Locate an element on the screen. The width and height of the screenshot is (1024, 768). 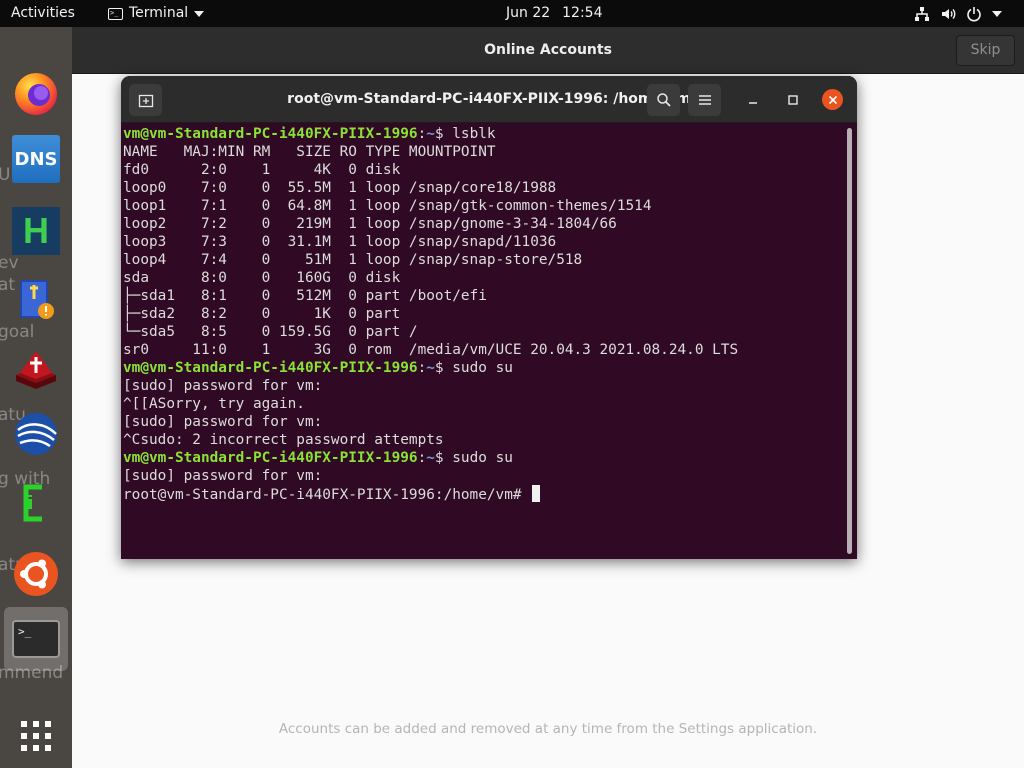
app-grid-icon is located at coordinates (36, 736).